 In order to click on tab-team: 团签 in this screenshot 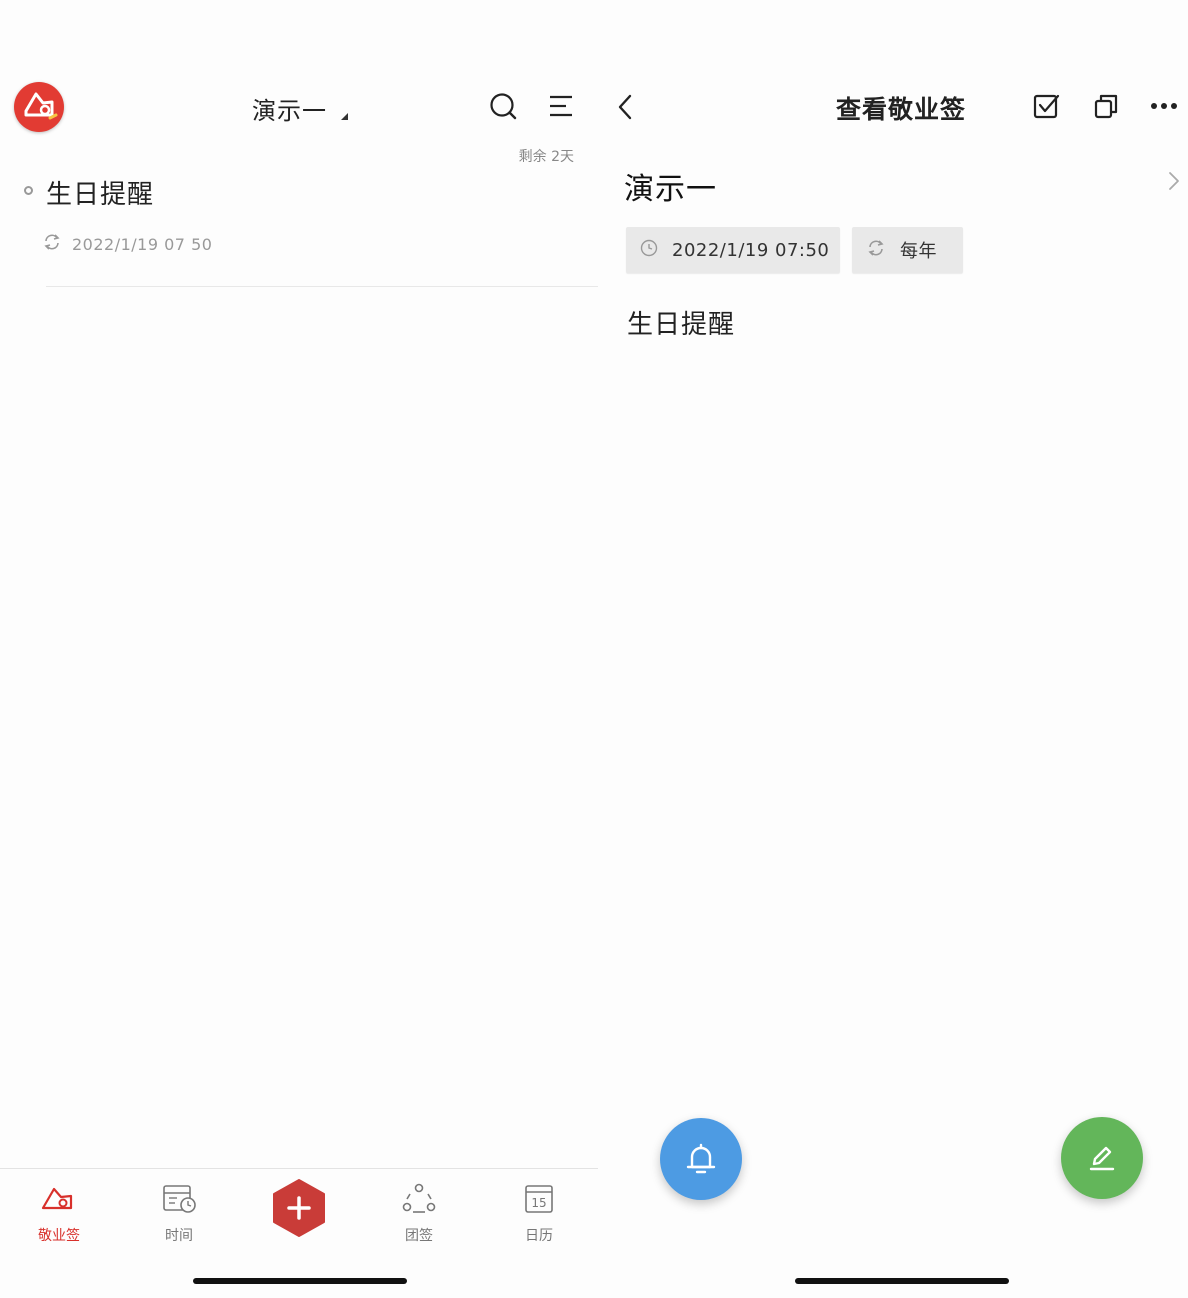, I will do `click(419, 1217)`.